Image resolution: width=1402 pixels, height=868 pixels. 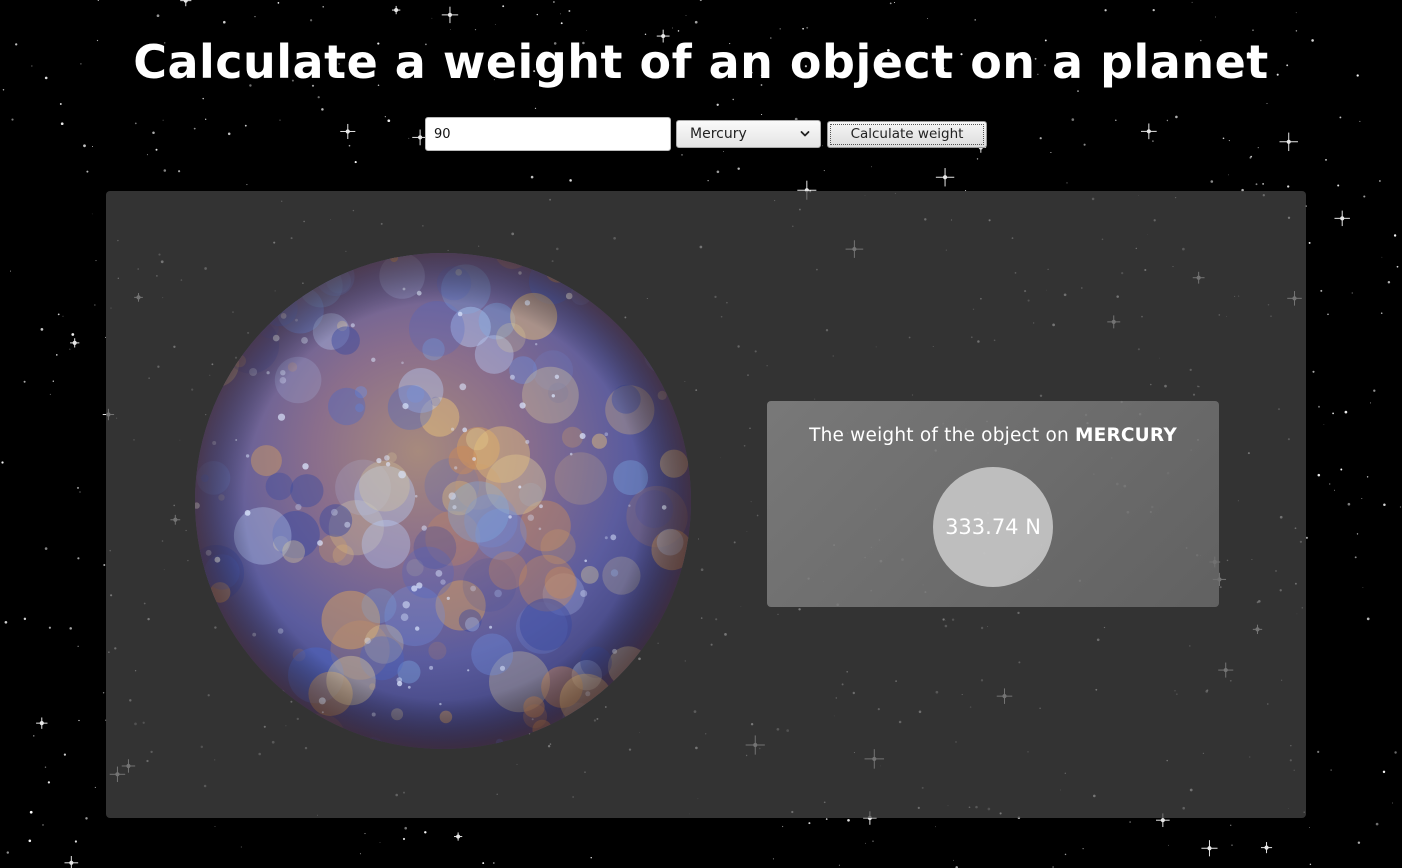 I want to click on calculator-controls: Mercury Calculate weight, so click(x=706, y=134).